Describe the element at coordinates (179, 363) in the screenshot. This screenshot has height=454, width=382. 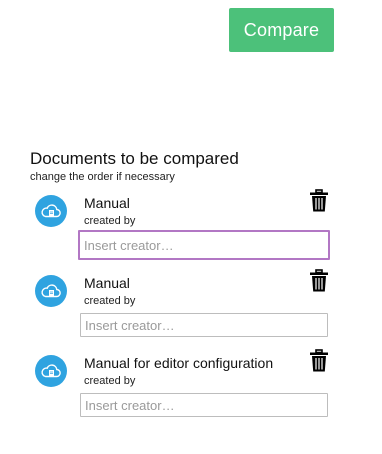
I see `document-name: Manual for editor configuration` at that location.